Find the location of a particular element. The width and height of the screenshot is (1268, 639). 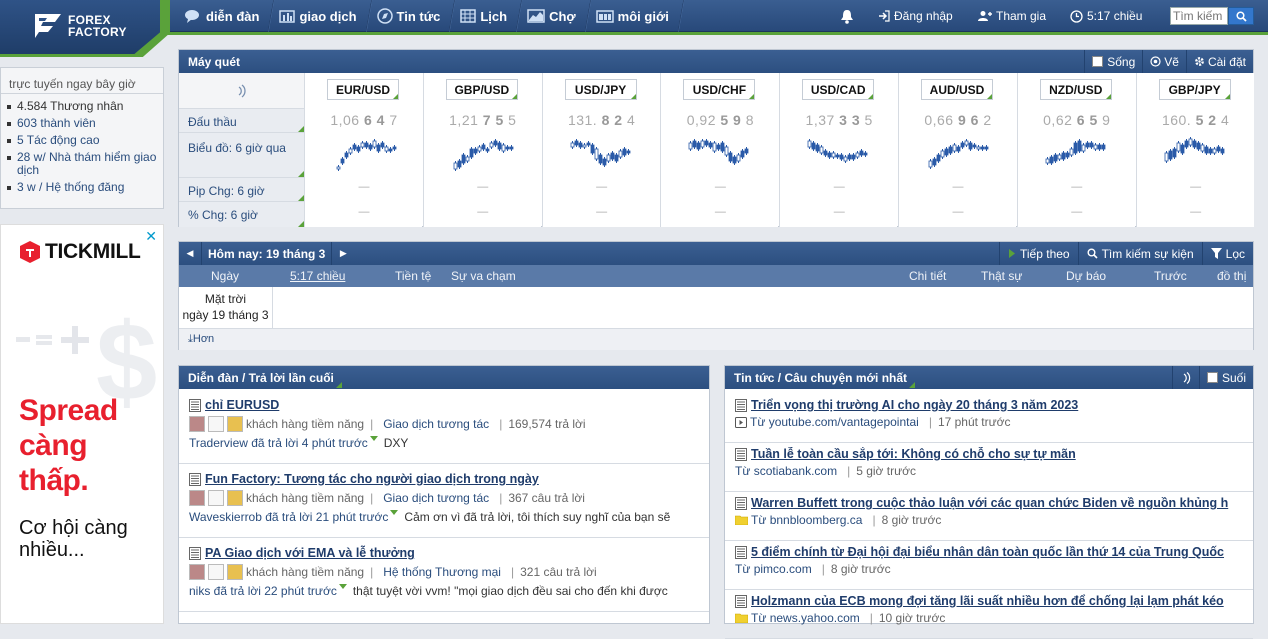

nav-market: Chợ is located at coordinates (555, 16).